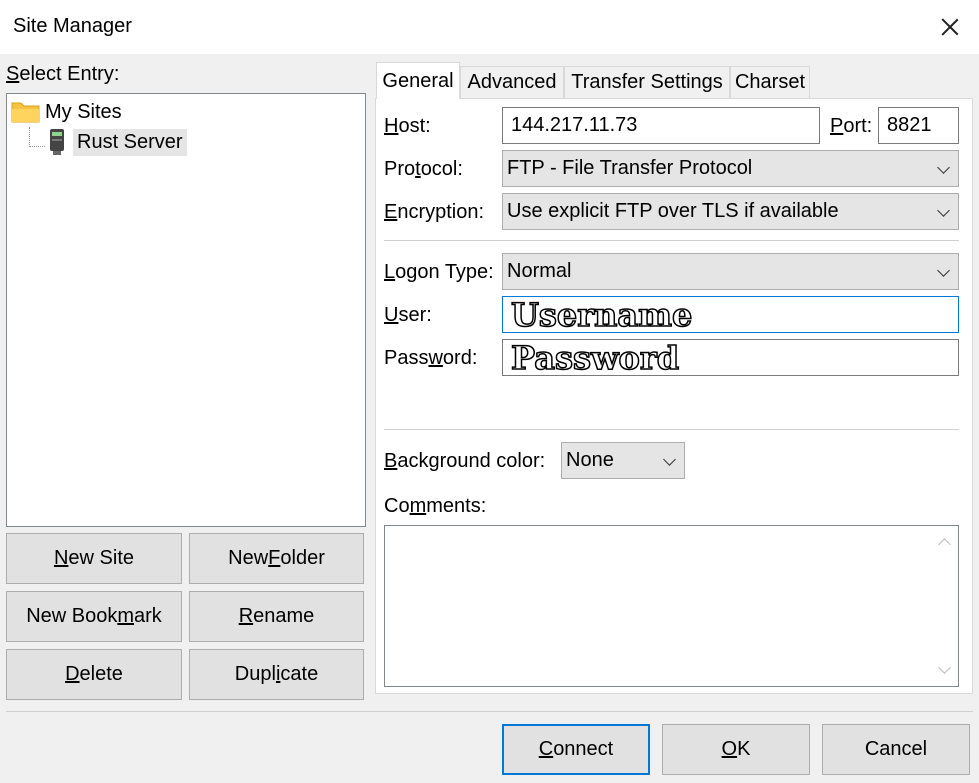 The width and height of the screenshot is (979, 783). I want to click on button-text: New, so click(248, 558).